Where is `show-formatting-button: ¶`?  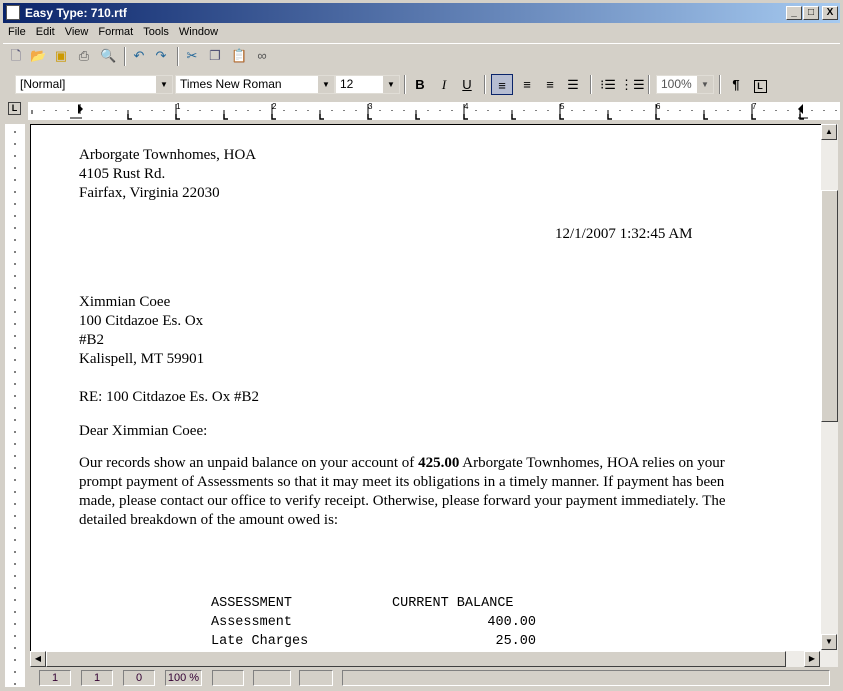 show-formatting-button: ¶ is located at coordinates (736, 84).